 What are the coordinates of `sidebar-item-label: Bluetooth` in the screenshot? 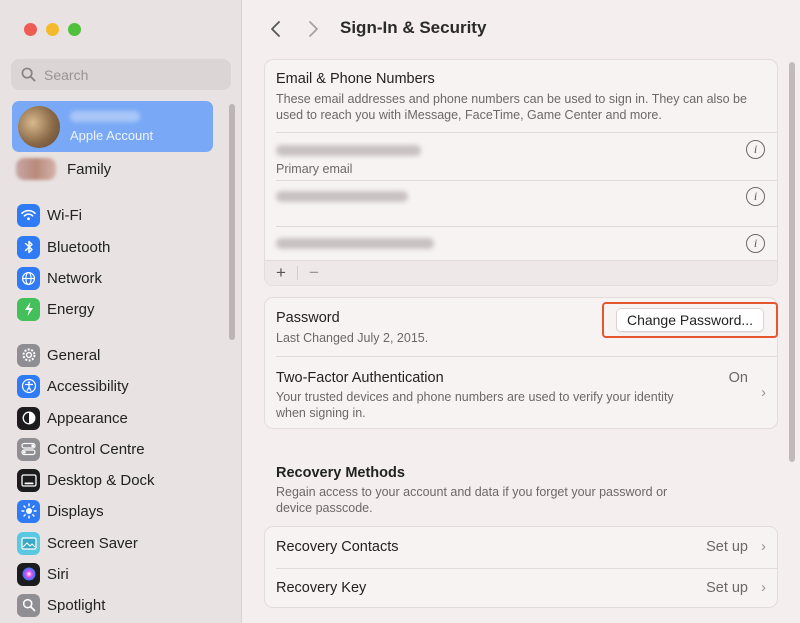 It's located at (79, 247).